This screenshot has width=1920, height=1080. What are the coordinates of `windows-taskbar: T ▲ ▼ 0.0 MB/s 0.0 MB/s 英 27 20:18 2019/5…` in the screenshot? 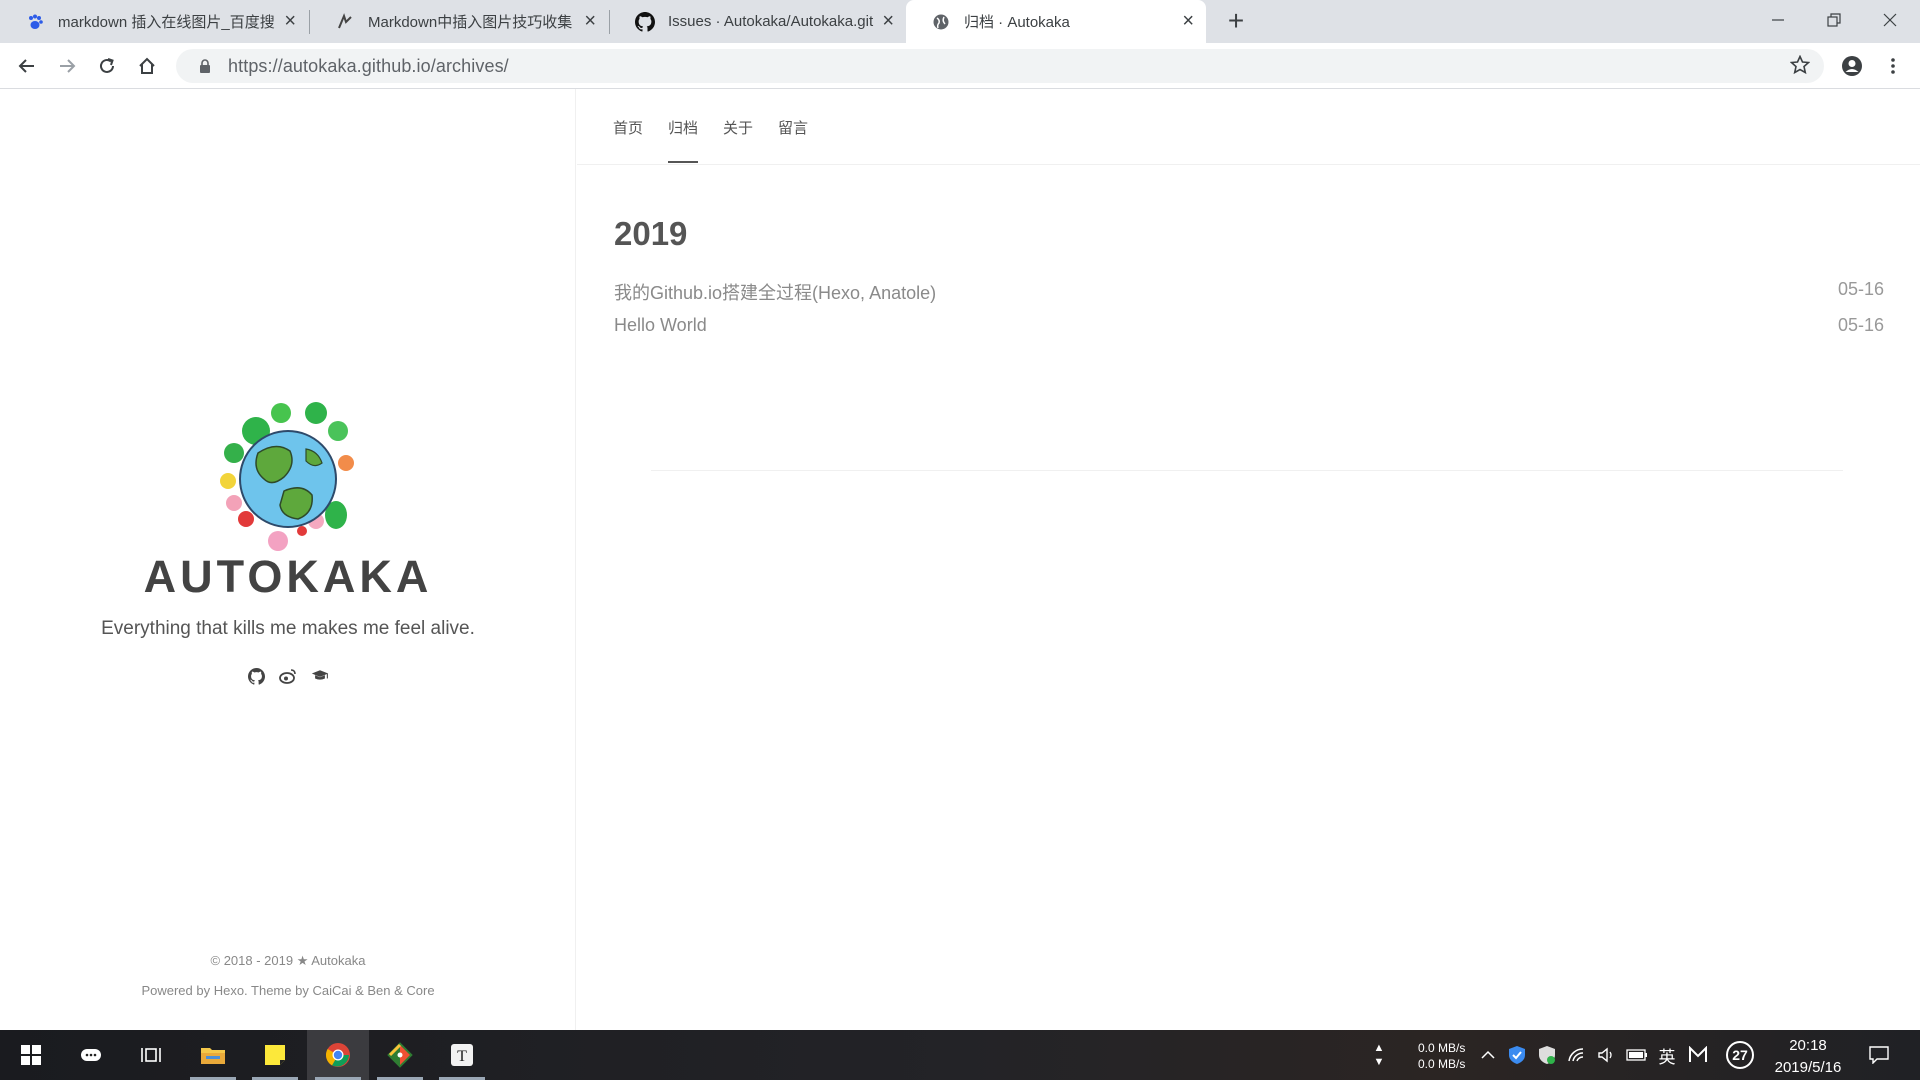 It's located at (960, 1055).